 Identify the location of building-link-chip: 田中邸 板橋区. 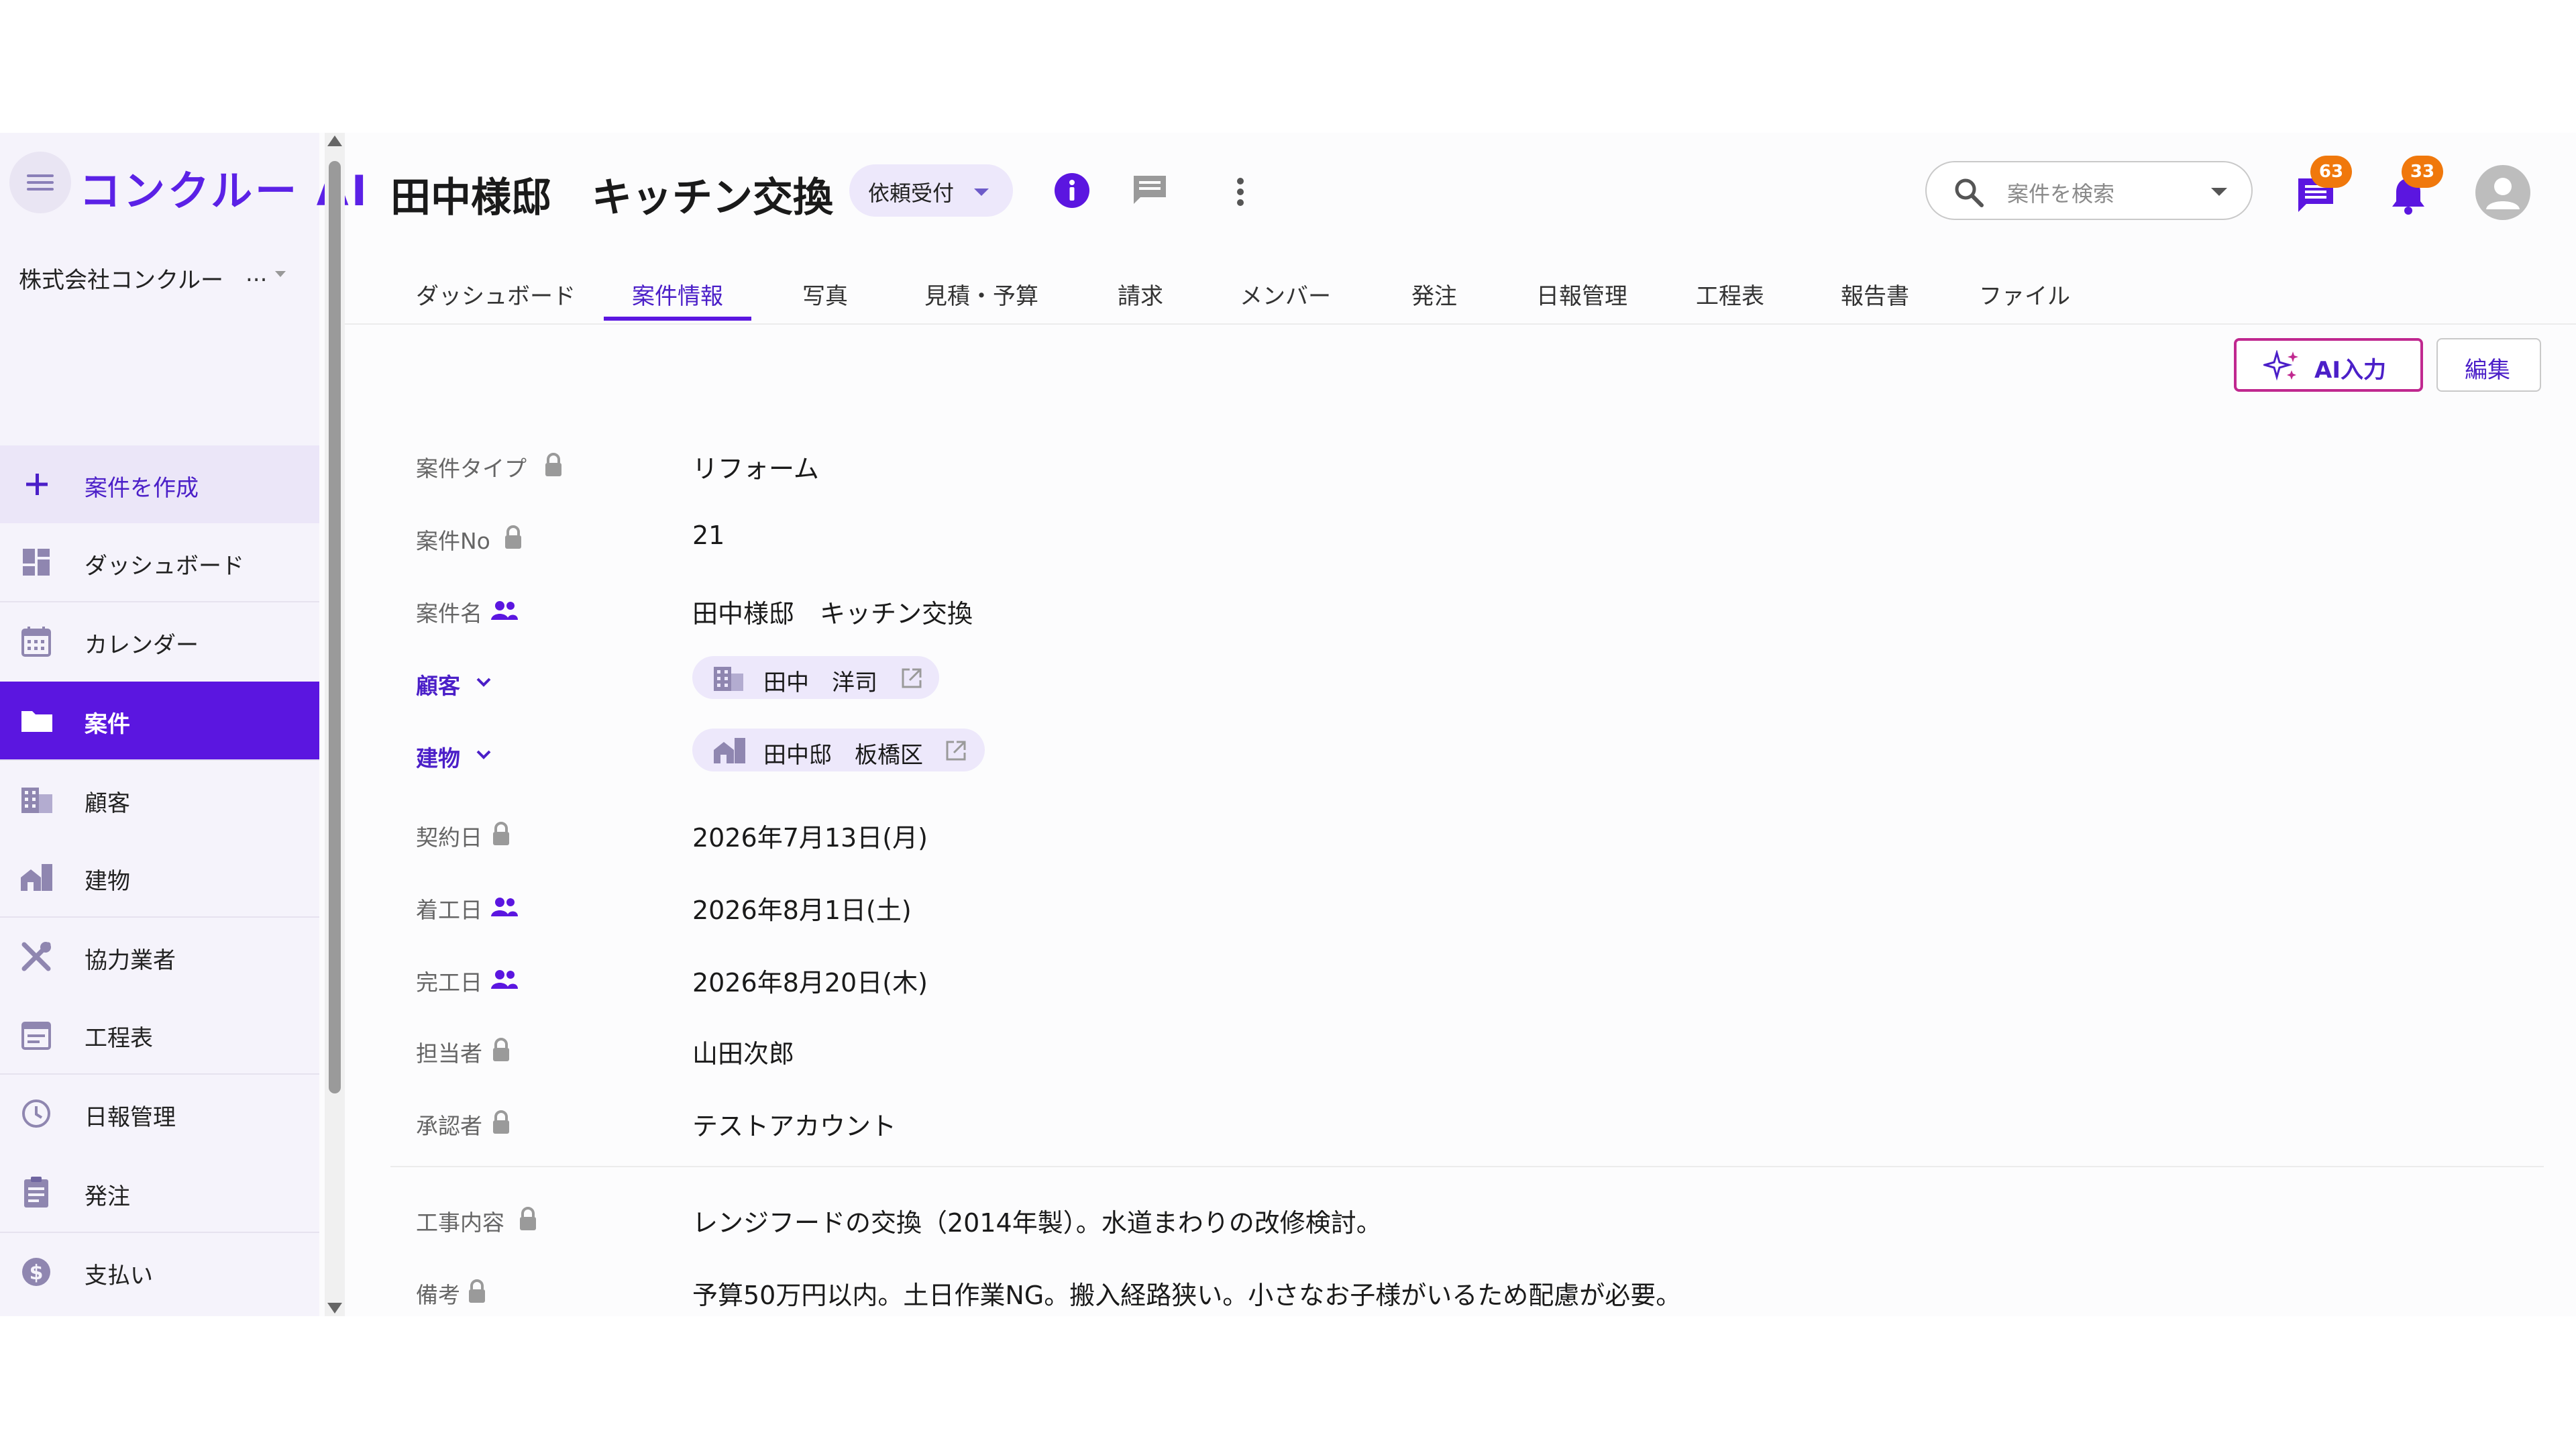
(838, 750).